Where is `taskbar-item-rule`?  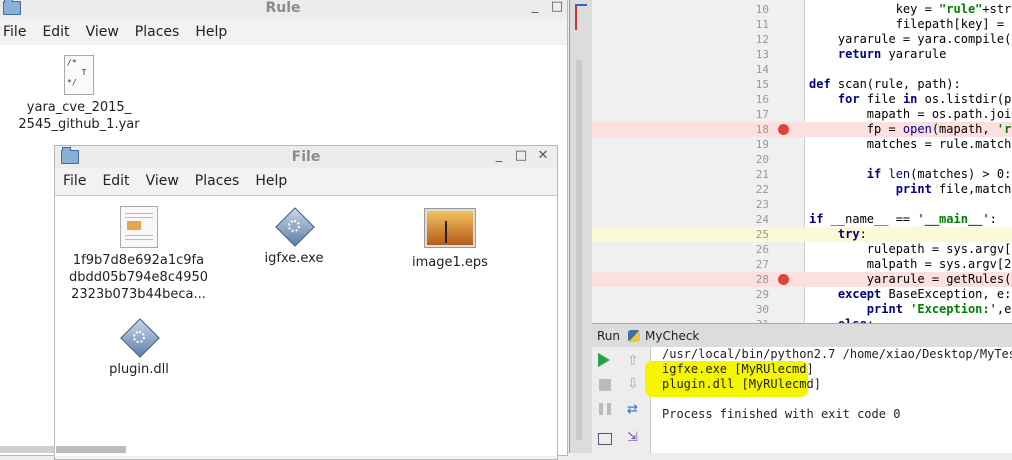
taskbar-item-rule is located at coordinates (27, 449).